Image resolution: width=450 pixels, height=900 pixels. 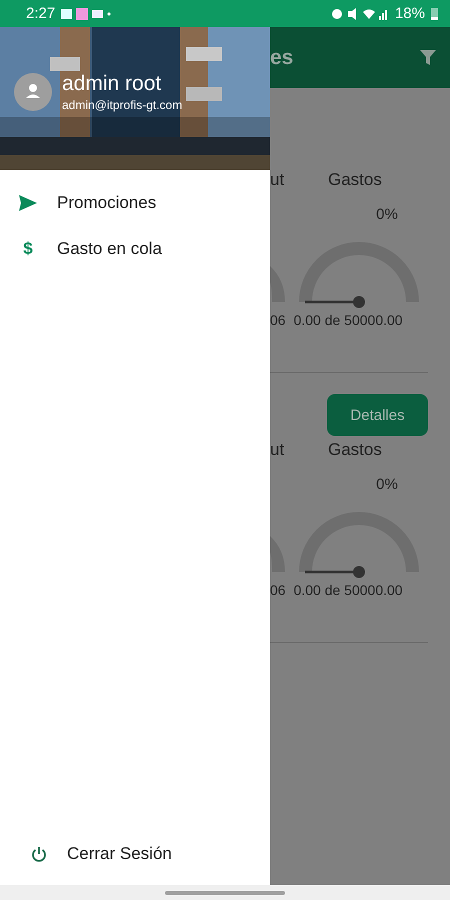 What do you see at coordinates (33, 92) in the screenshot?
I see `avatar-icon` at bounding box center [33, 92].